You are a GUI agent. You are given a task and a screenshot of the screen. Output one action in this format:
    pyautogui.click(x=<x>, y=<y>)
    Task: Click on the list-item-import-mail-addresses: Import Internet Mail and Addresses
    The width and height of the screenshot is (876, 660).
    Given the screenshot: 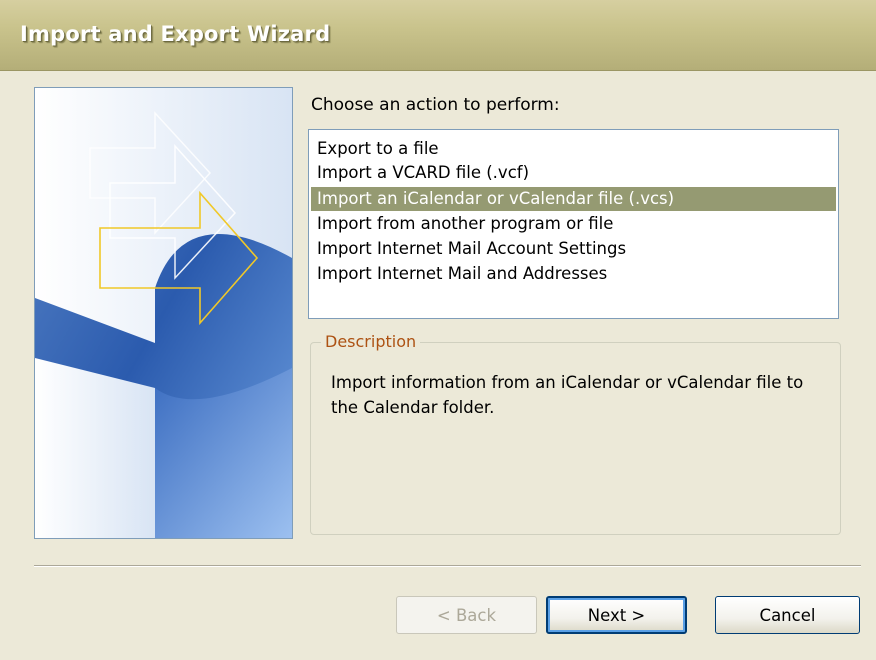 What is the action you would take?
    pyautogui.click(x=459, y=274)
    